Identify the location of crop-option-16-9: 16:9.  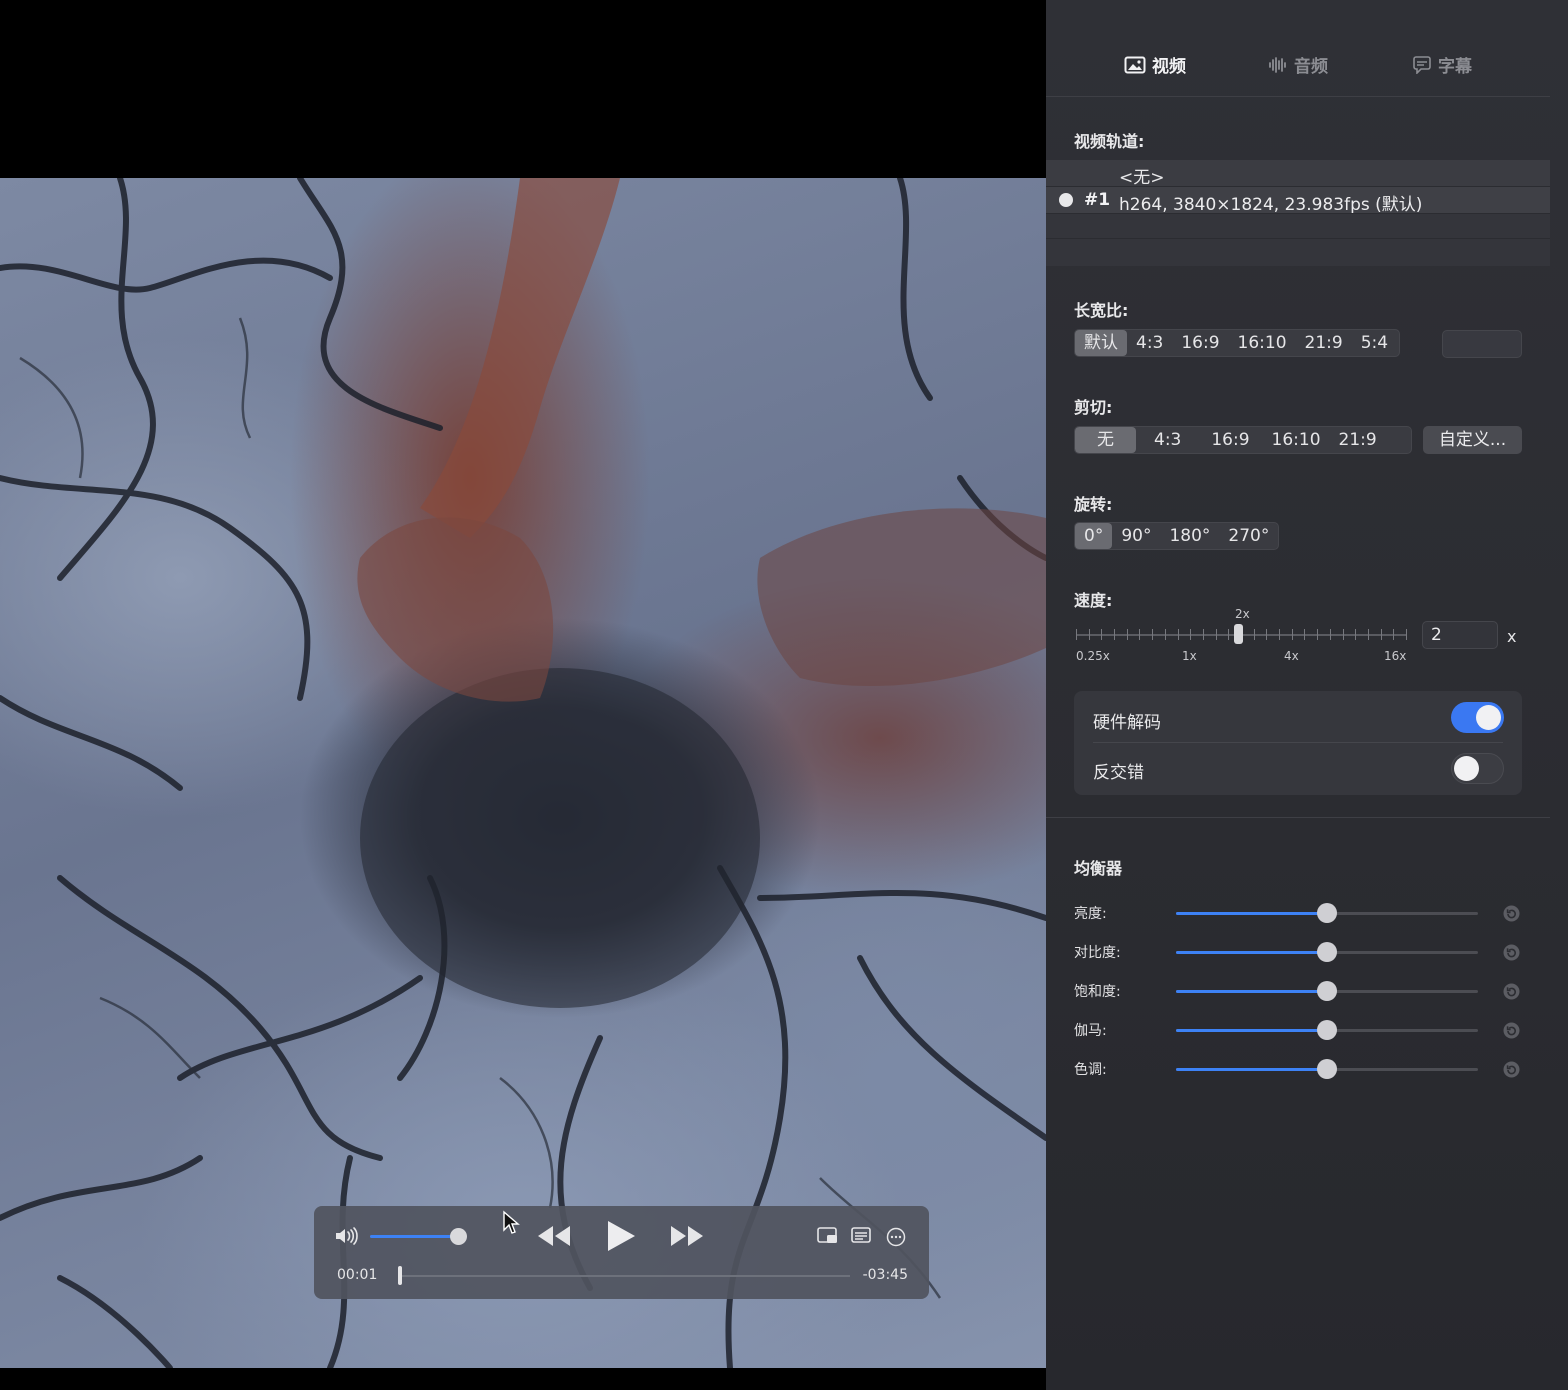
(1230, 440).